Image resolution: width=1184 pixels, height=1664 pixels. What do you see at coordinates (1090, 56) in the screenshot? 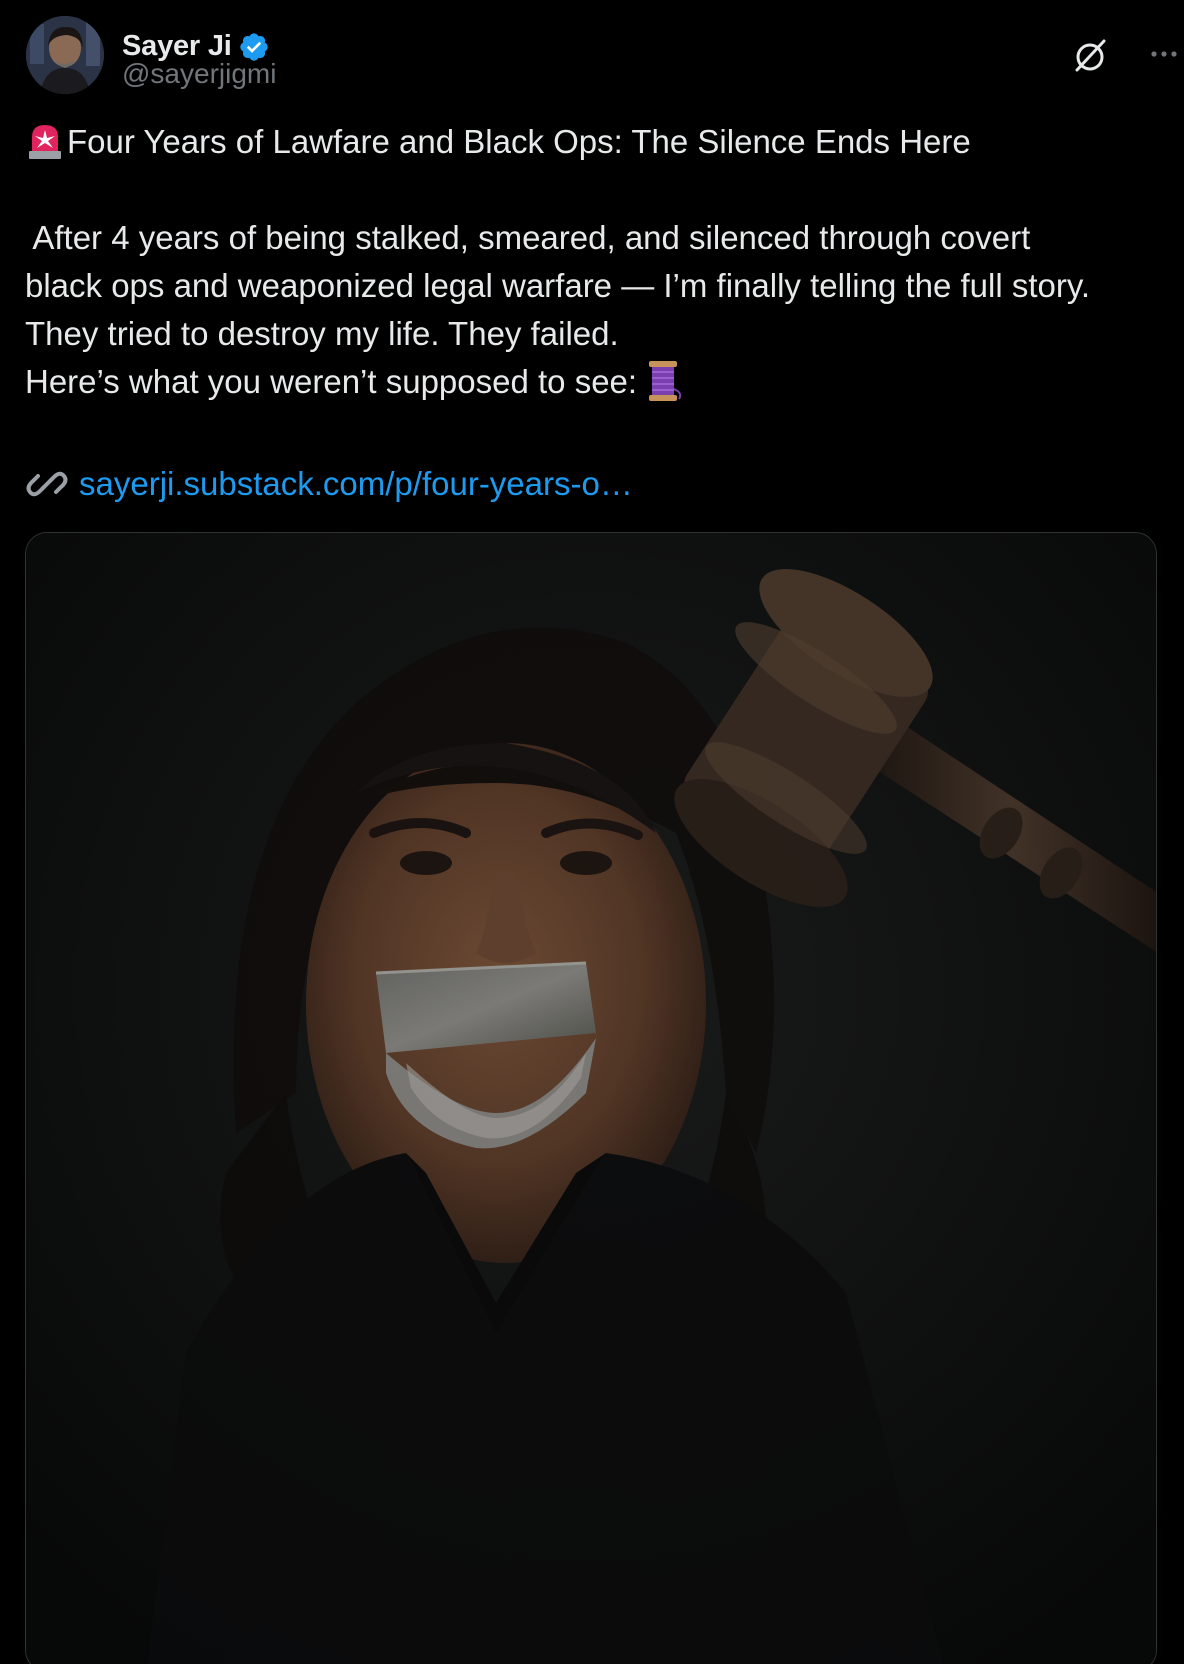
I see `grok-icon` at bounding box center [1090, 56].